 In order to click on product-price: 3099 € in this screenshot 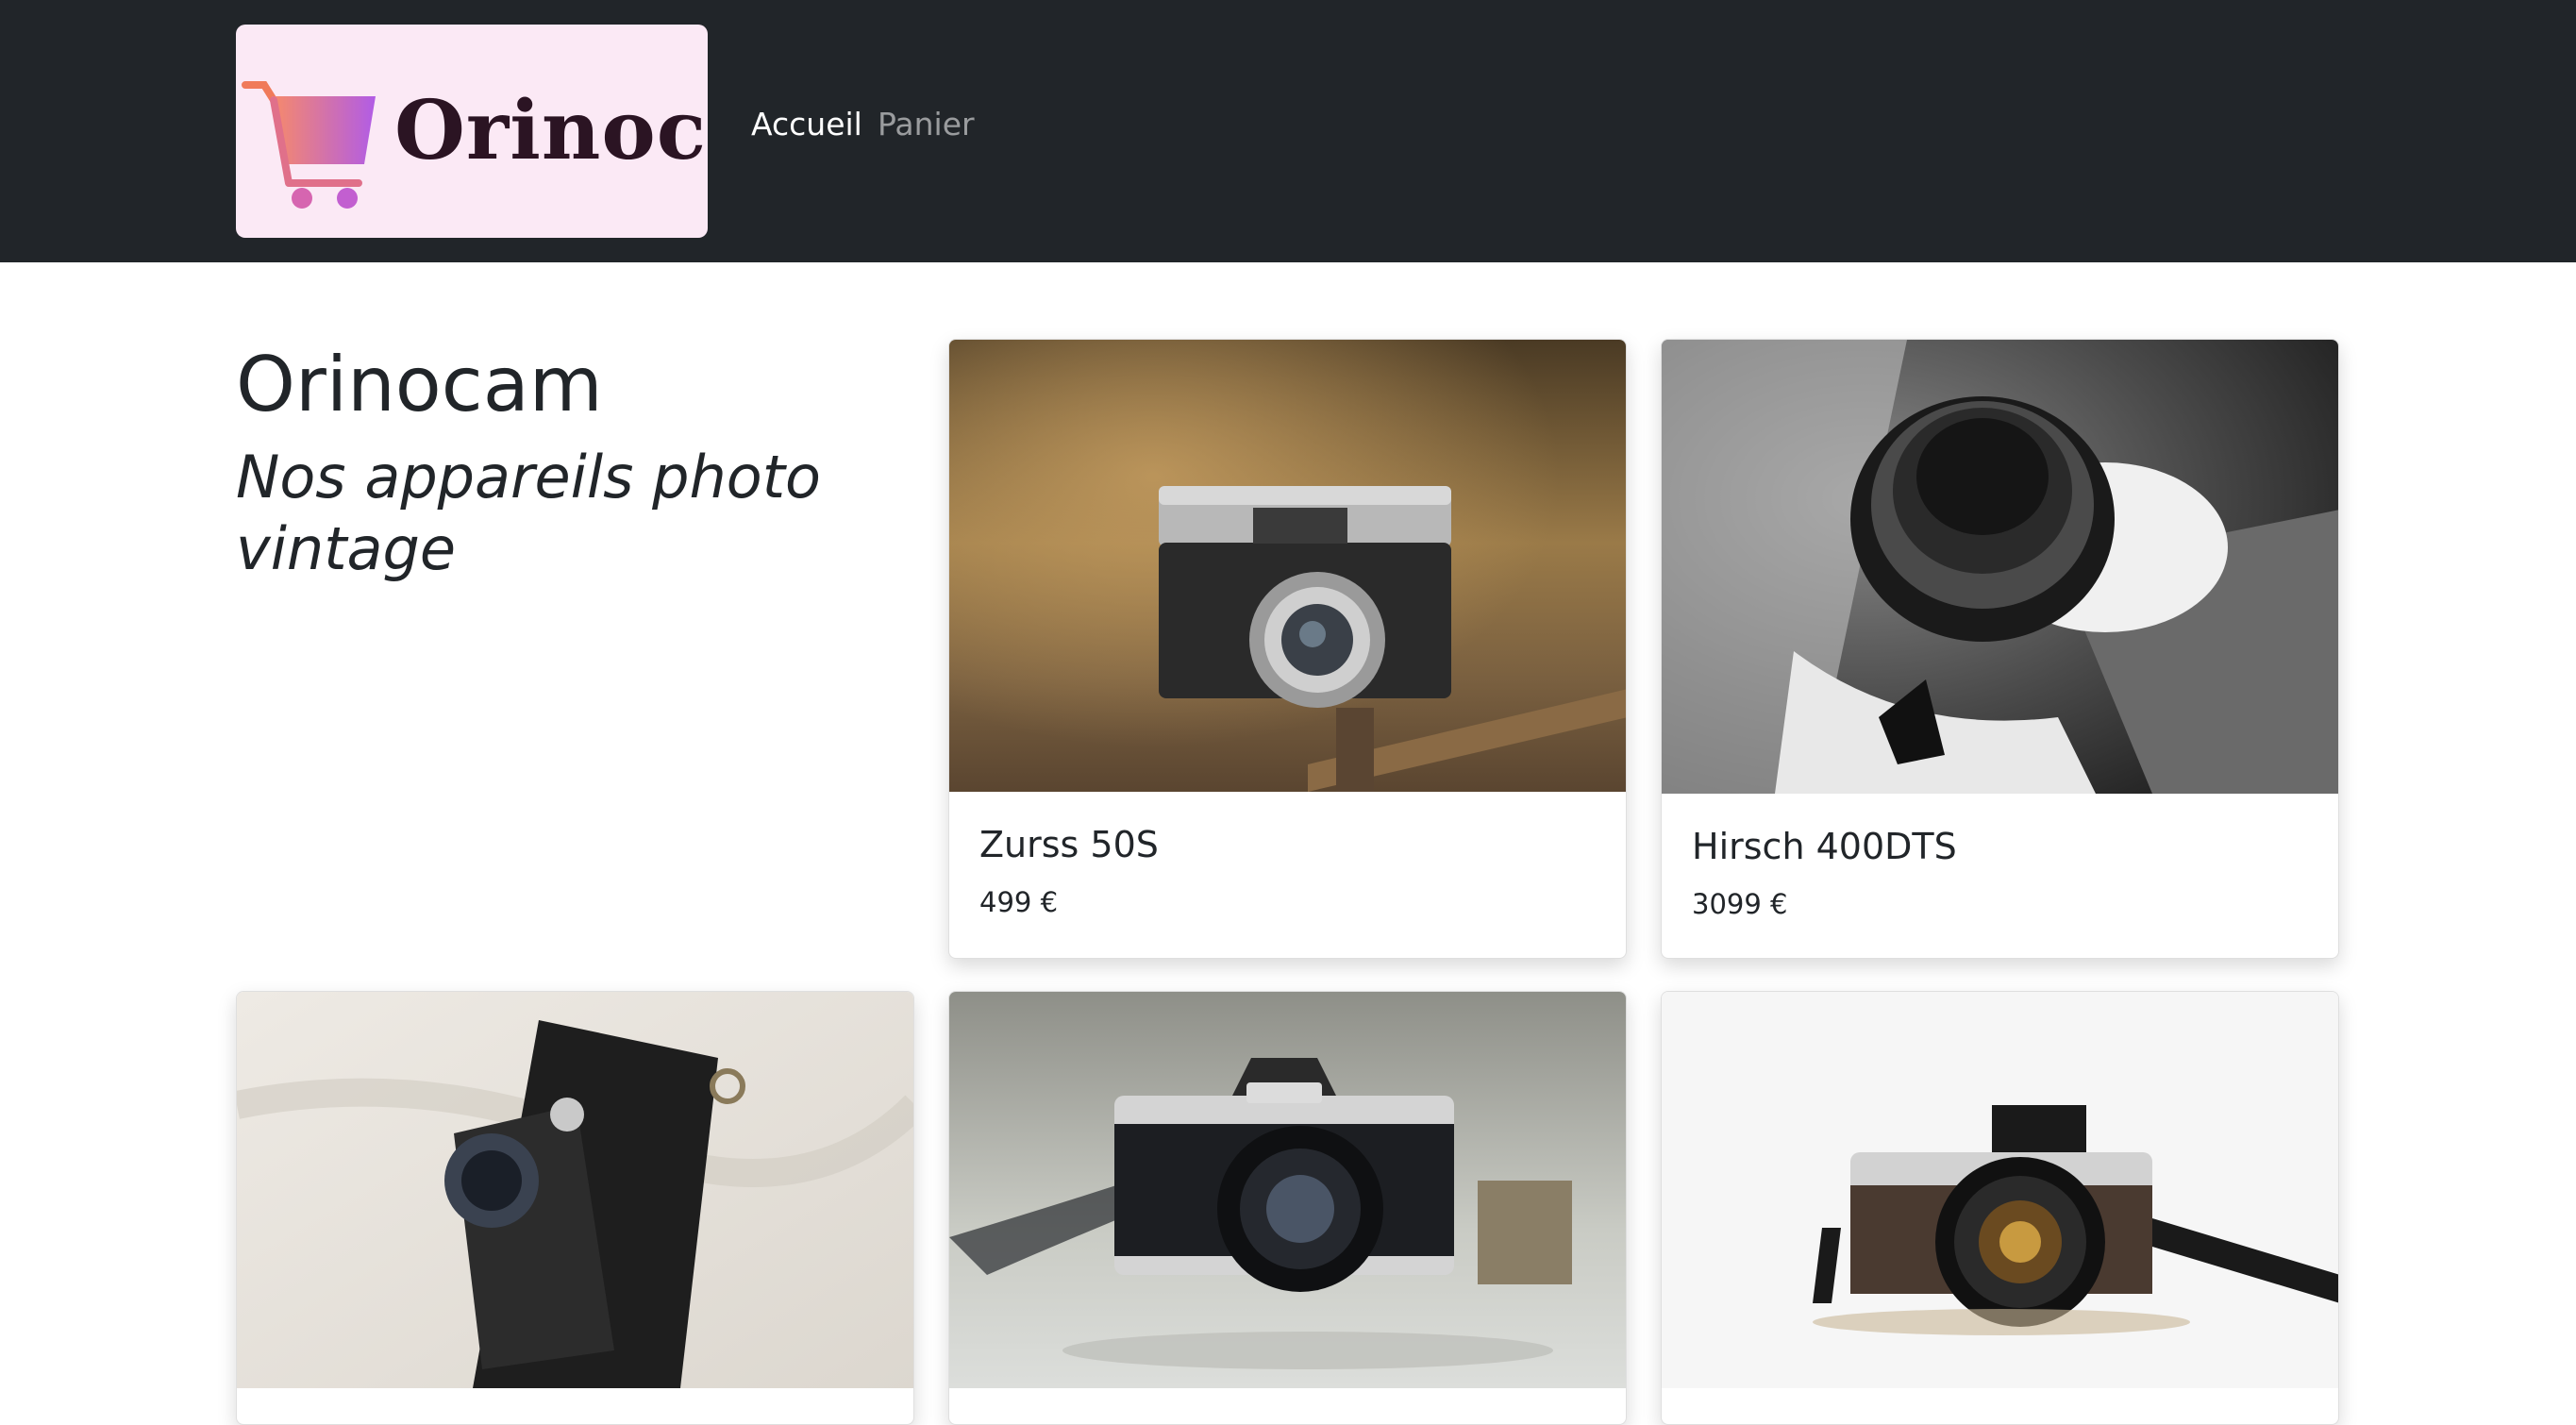, I will do `click(1740, 903)`.